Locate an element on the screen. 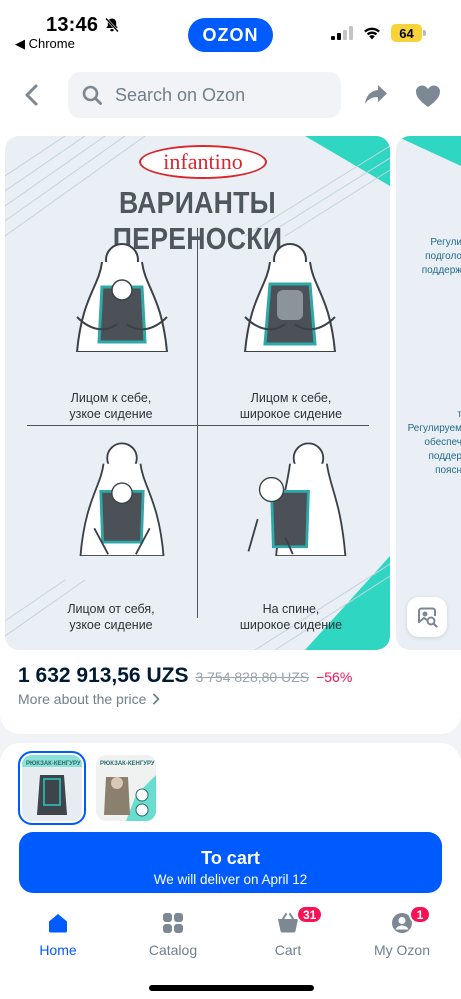 The height and width of the screenshot is (999, 461). tab-home: Home is located at coordinates (58, 935).